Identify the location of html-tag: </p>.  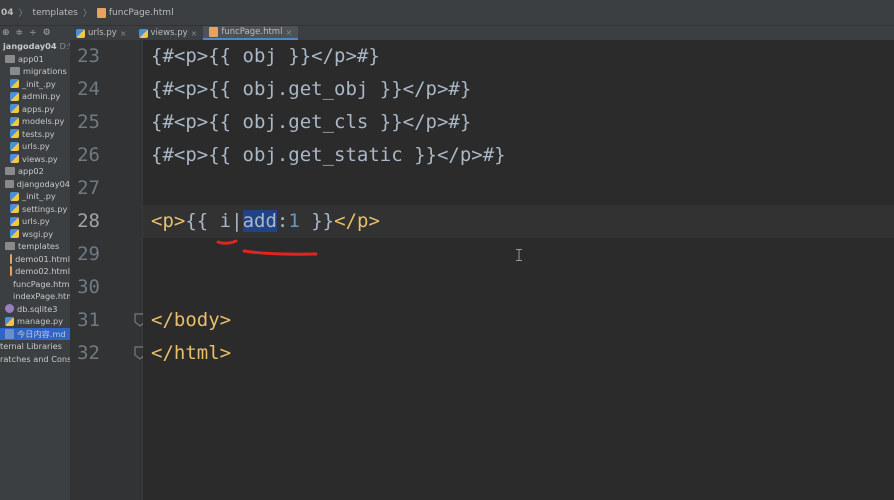
(357, 221).